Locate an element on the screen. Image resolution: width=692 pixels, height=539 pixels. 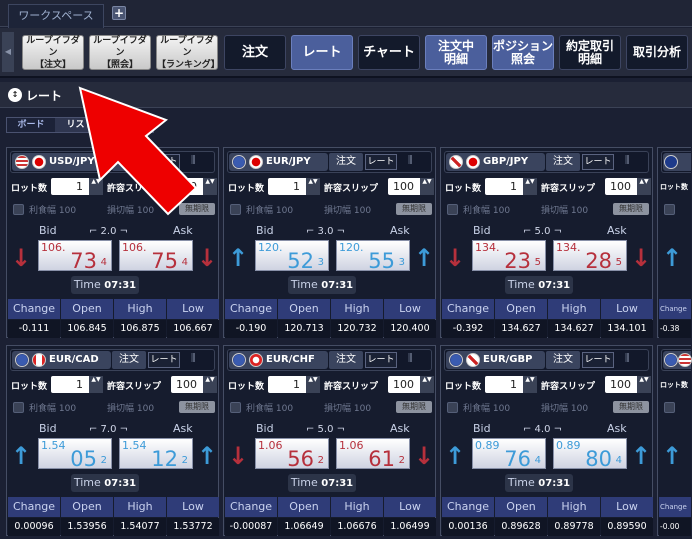
red-arrow-icon is located at coordinates (138, 151).